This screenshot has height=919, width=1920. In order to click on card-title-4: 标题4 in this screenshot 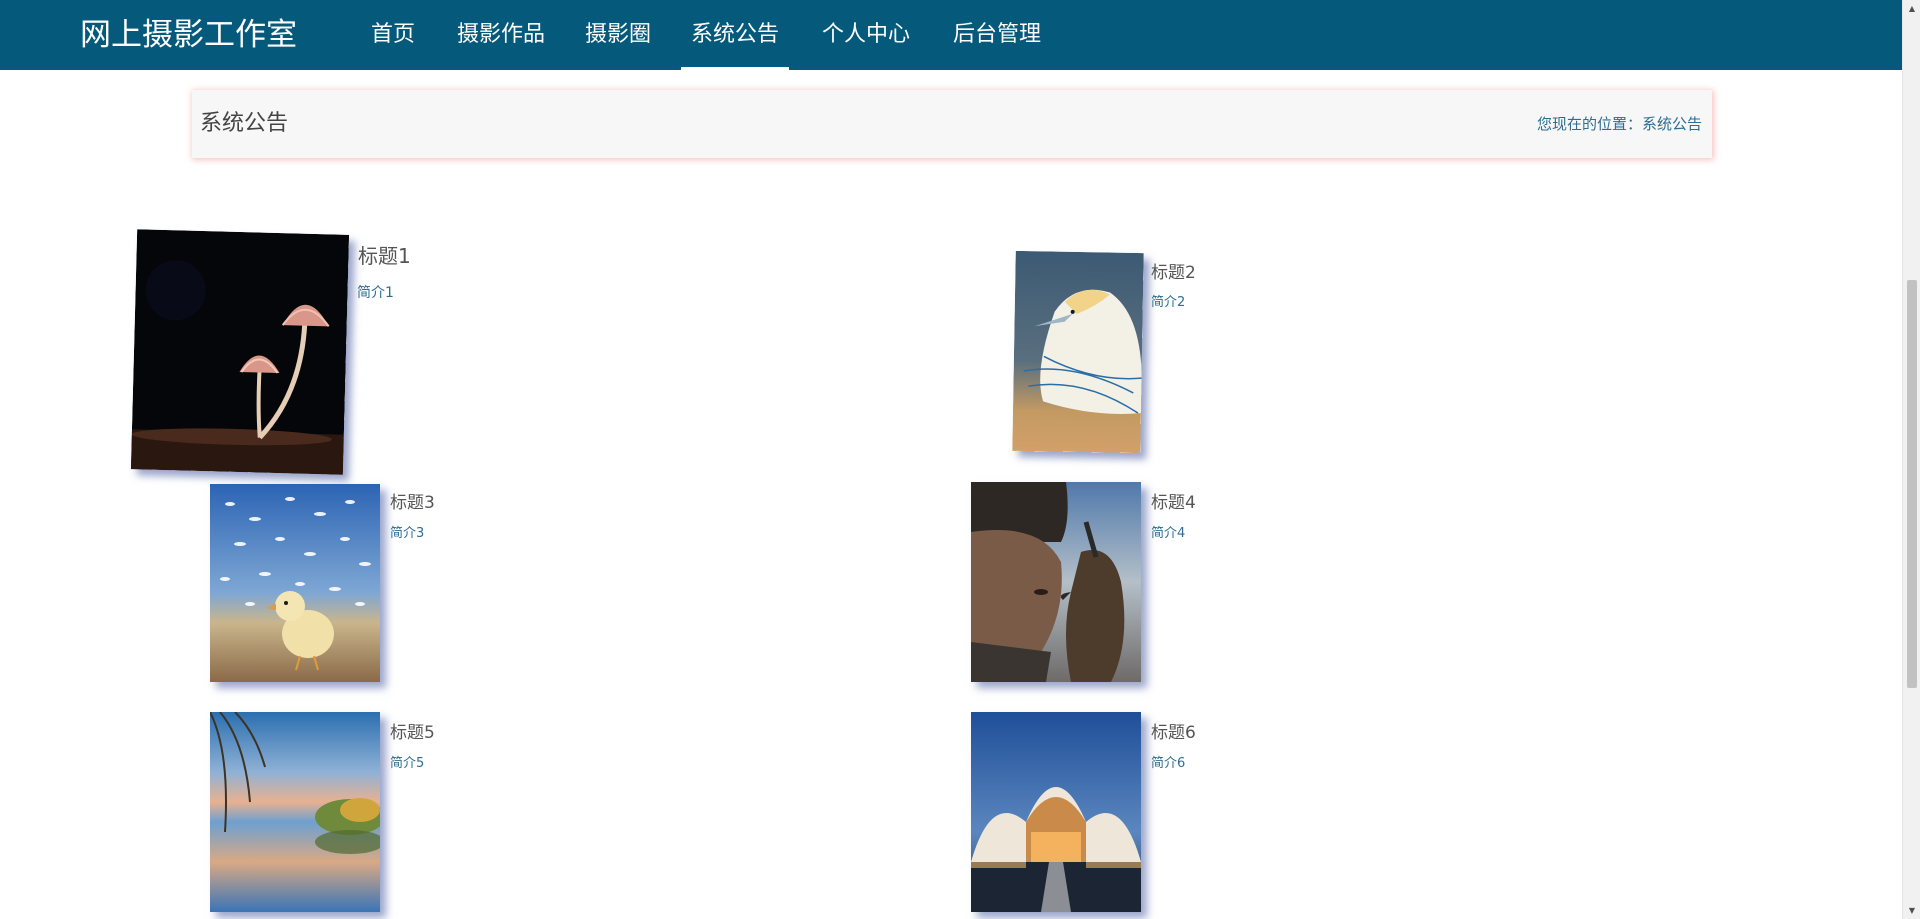, I will do `click(1173, 500)`.